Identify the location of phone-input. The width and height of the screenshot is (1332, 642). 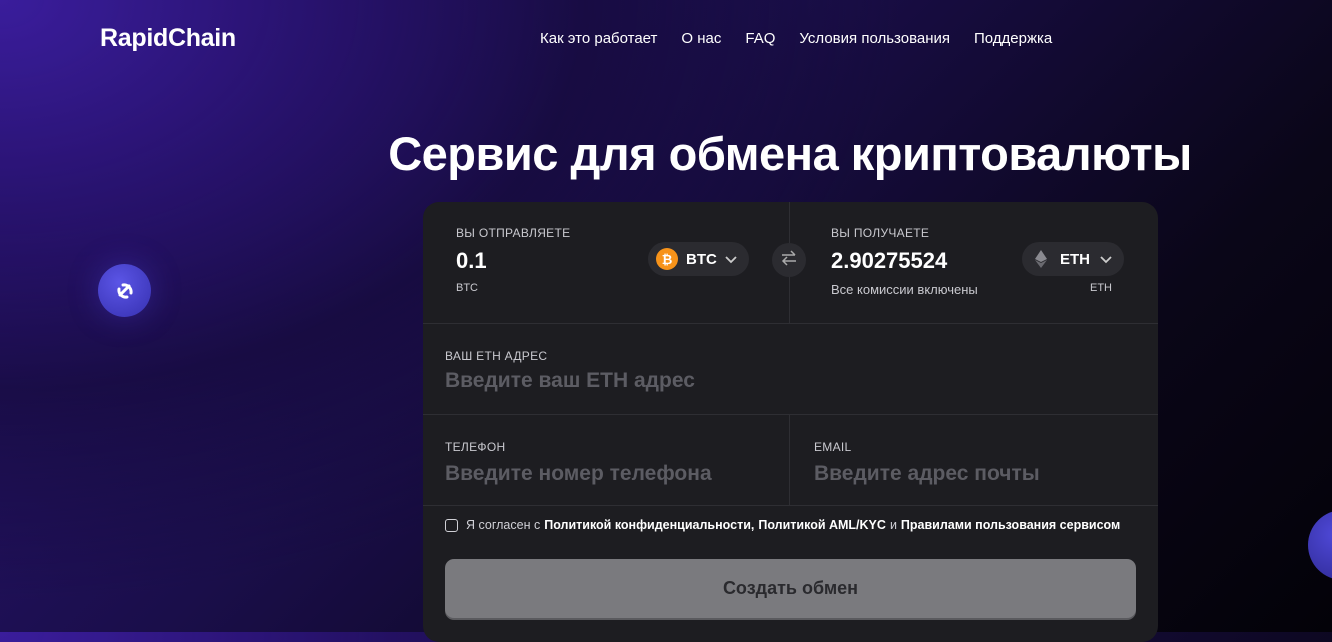
(610, 474).